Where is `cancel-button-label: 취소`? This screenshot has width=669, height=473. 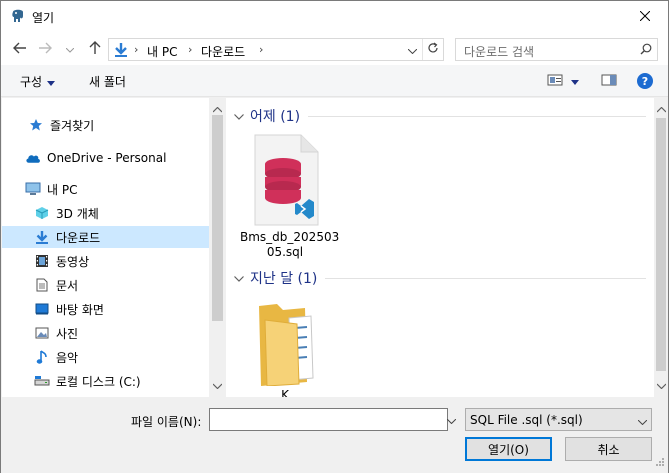 cancel-button-label: 취소 is located at coordinates (608, 449).